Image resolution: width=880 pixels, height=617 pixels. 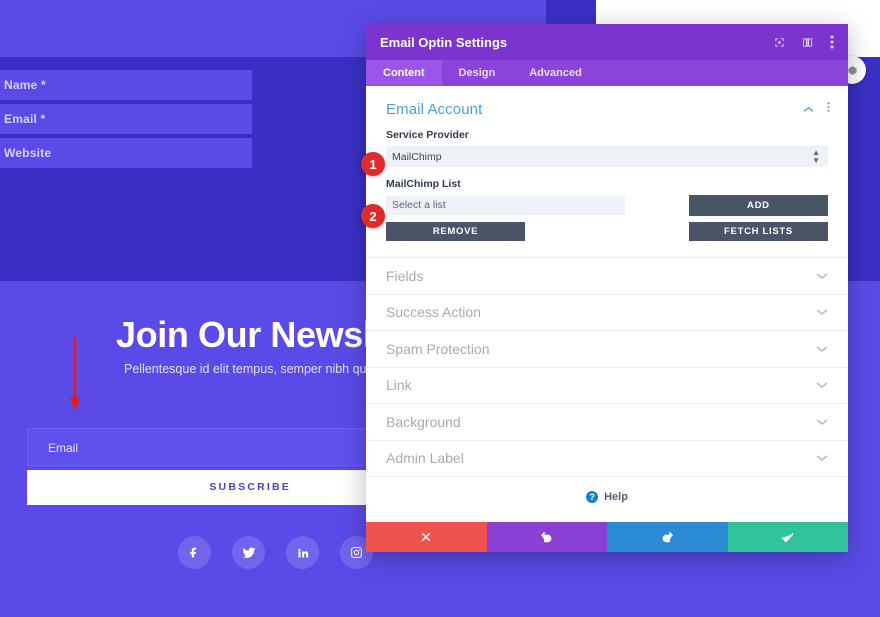 I want to click on modal-header-actions, so click(x=804, y=42).